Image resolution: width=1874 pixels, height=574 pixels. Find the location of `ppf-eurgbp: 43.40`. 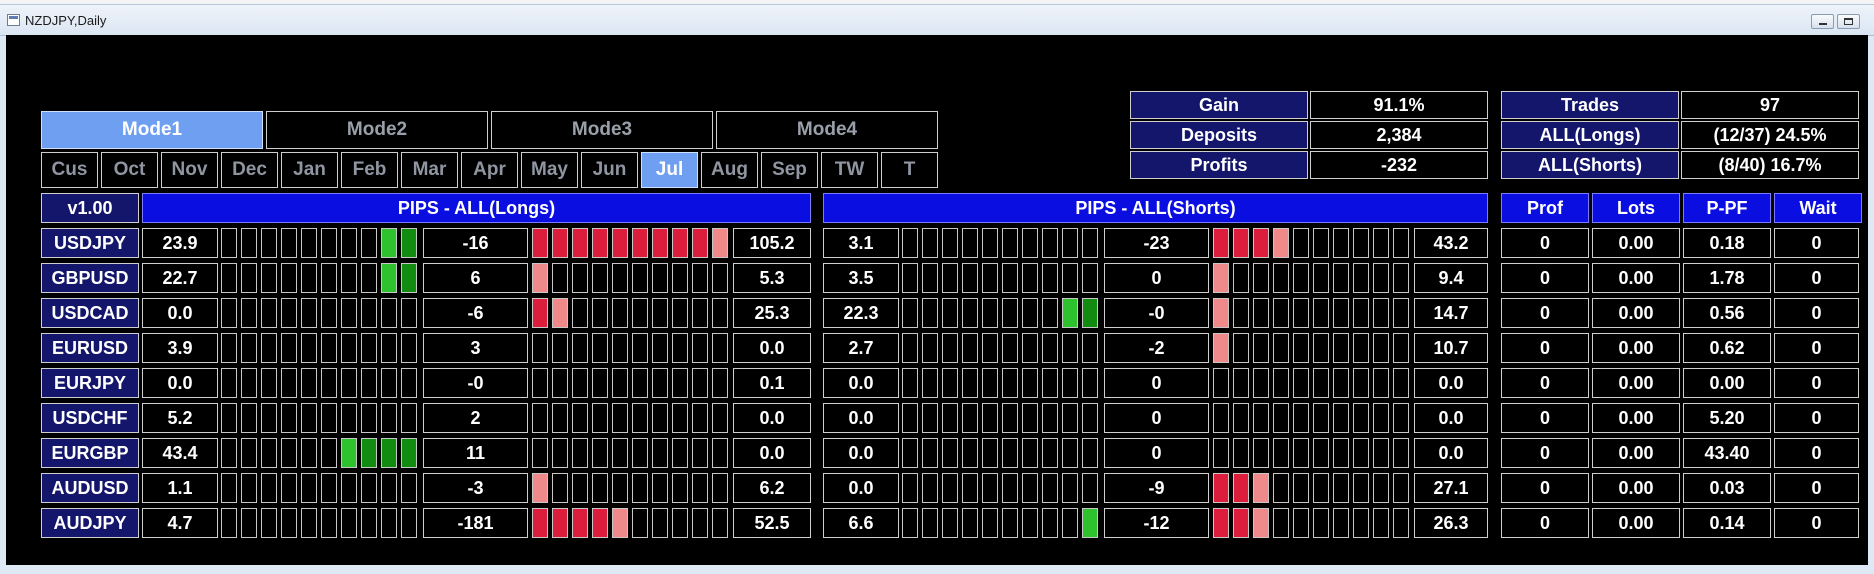

ppf-eurgbp: 43.40 is located at coordinates (1727, 453).